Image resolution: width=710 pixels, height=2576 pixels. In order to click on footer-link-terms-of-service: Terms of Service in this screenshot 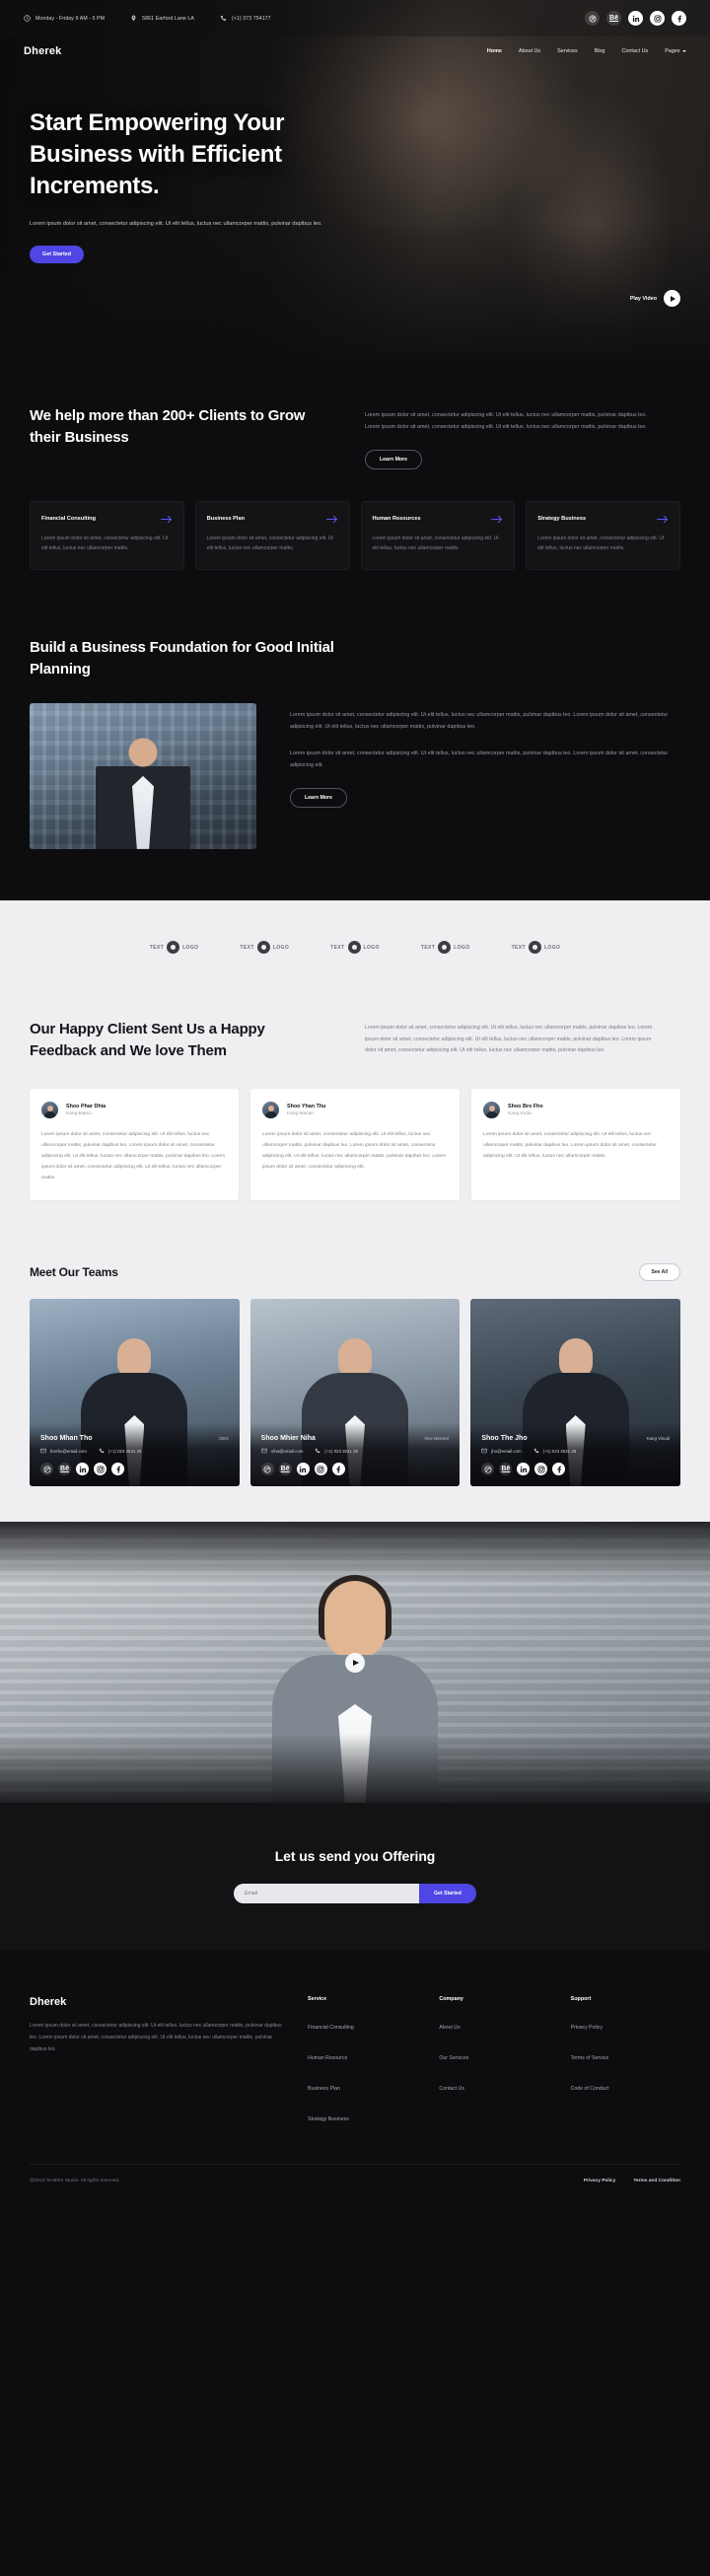, I will do `click(590, 2058)`.